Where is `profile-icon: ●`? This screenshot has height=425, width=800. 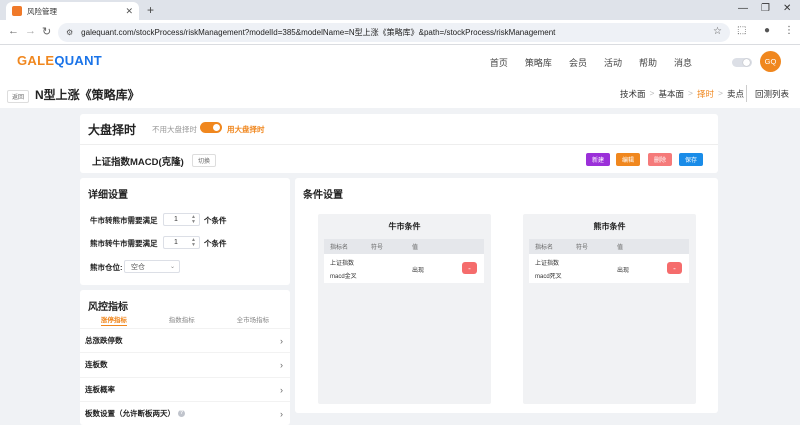
profile-icon: ● is located at coordinates (767, 30).